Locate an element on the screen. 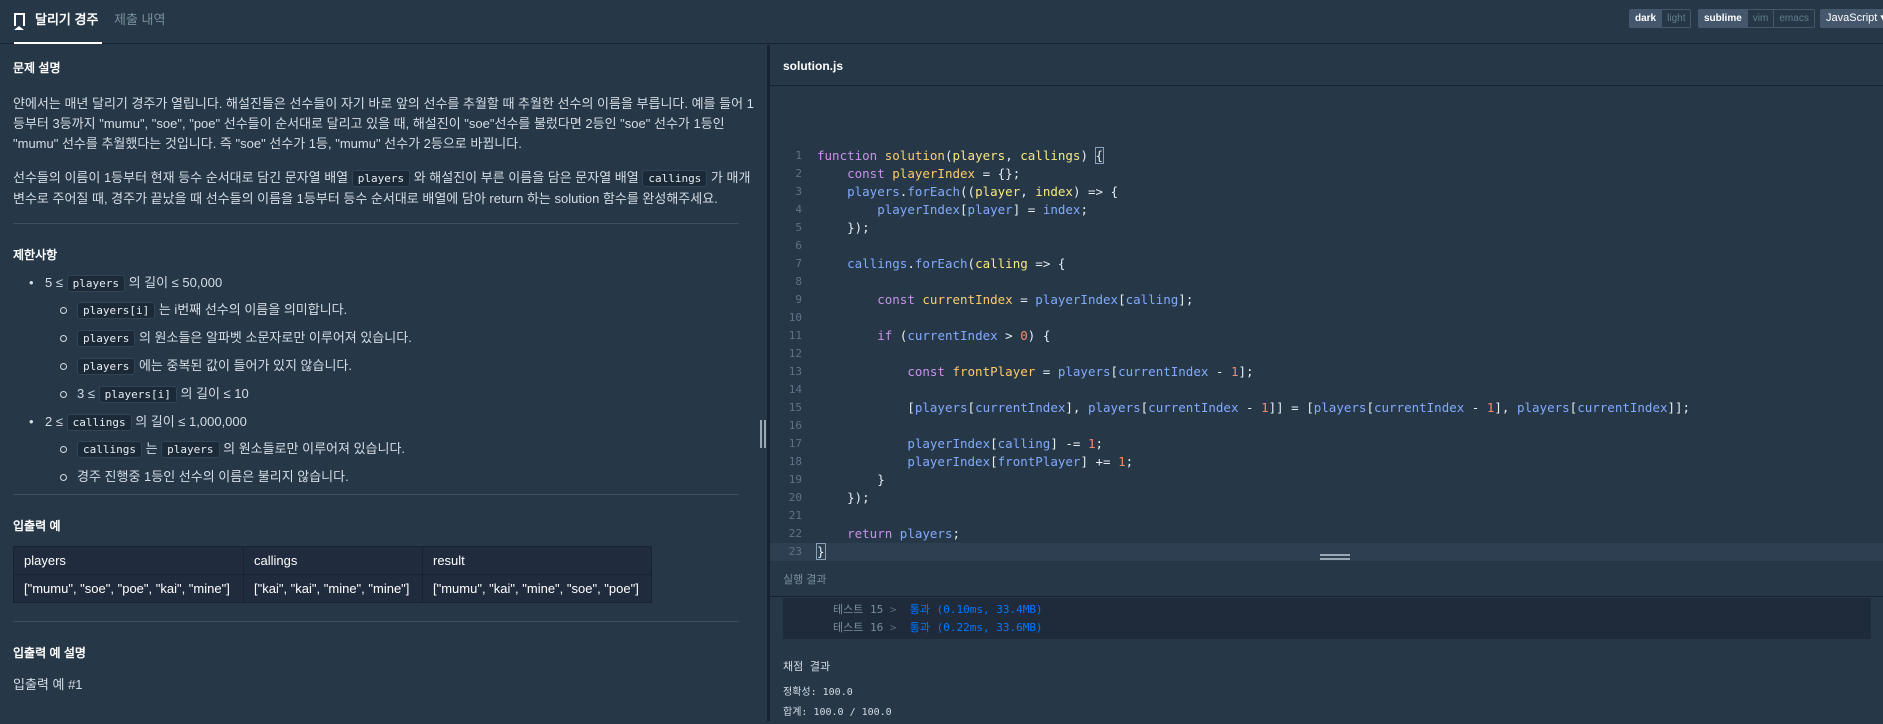 The height and width of the screenshot is (724, 1883). code-line: 3 players.forEach((player, index) => { is located at coordinates (1326, 192).